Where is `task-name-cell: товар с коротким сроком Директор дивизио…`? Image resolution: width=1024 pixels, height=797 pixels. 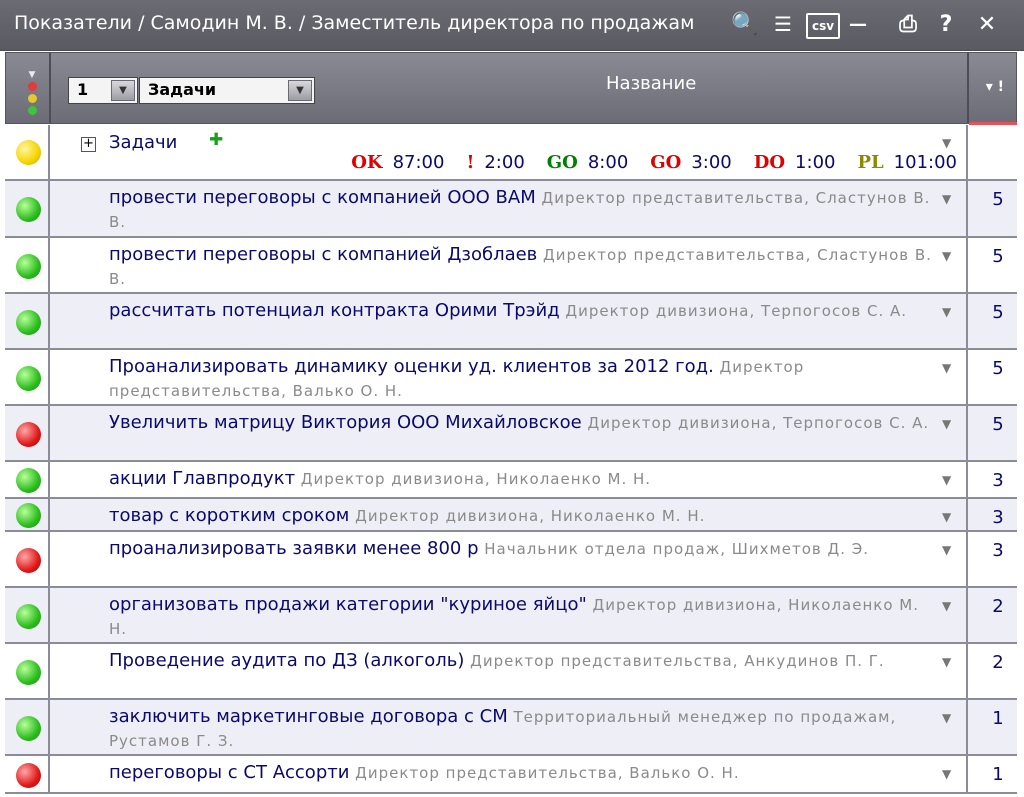
task-name-cell: товар с коротким сроком Директор дивизио… is located at coordinates (522, 516).